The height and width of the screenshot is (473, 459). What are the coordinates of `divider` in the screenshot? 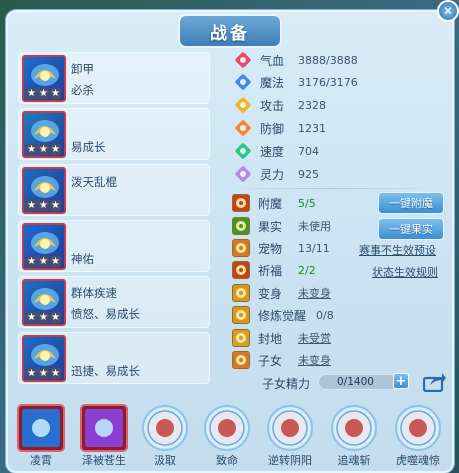 It's located at (333, 188).